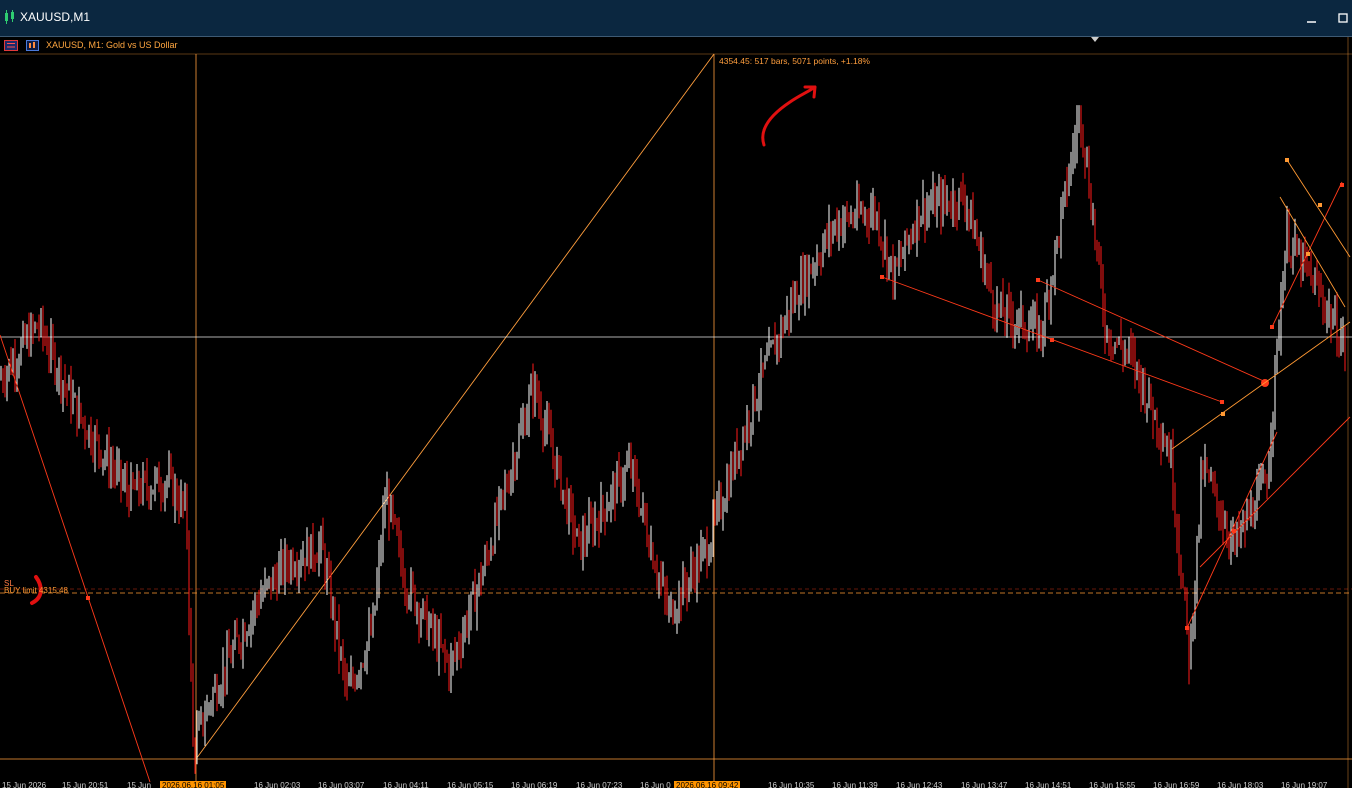 This screenshot has height=788, width=1352. Describe the element at coordinates (85, 784) in the screenshot. I see `time-axis-label: 15 Jun 20:51` at that location.